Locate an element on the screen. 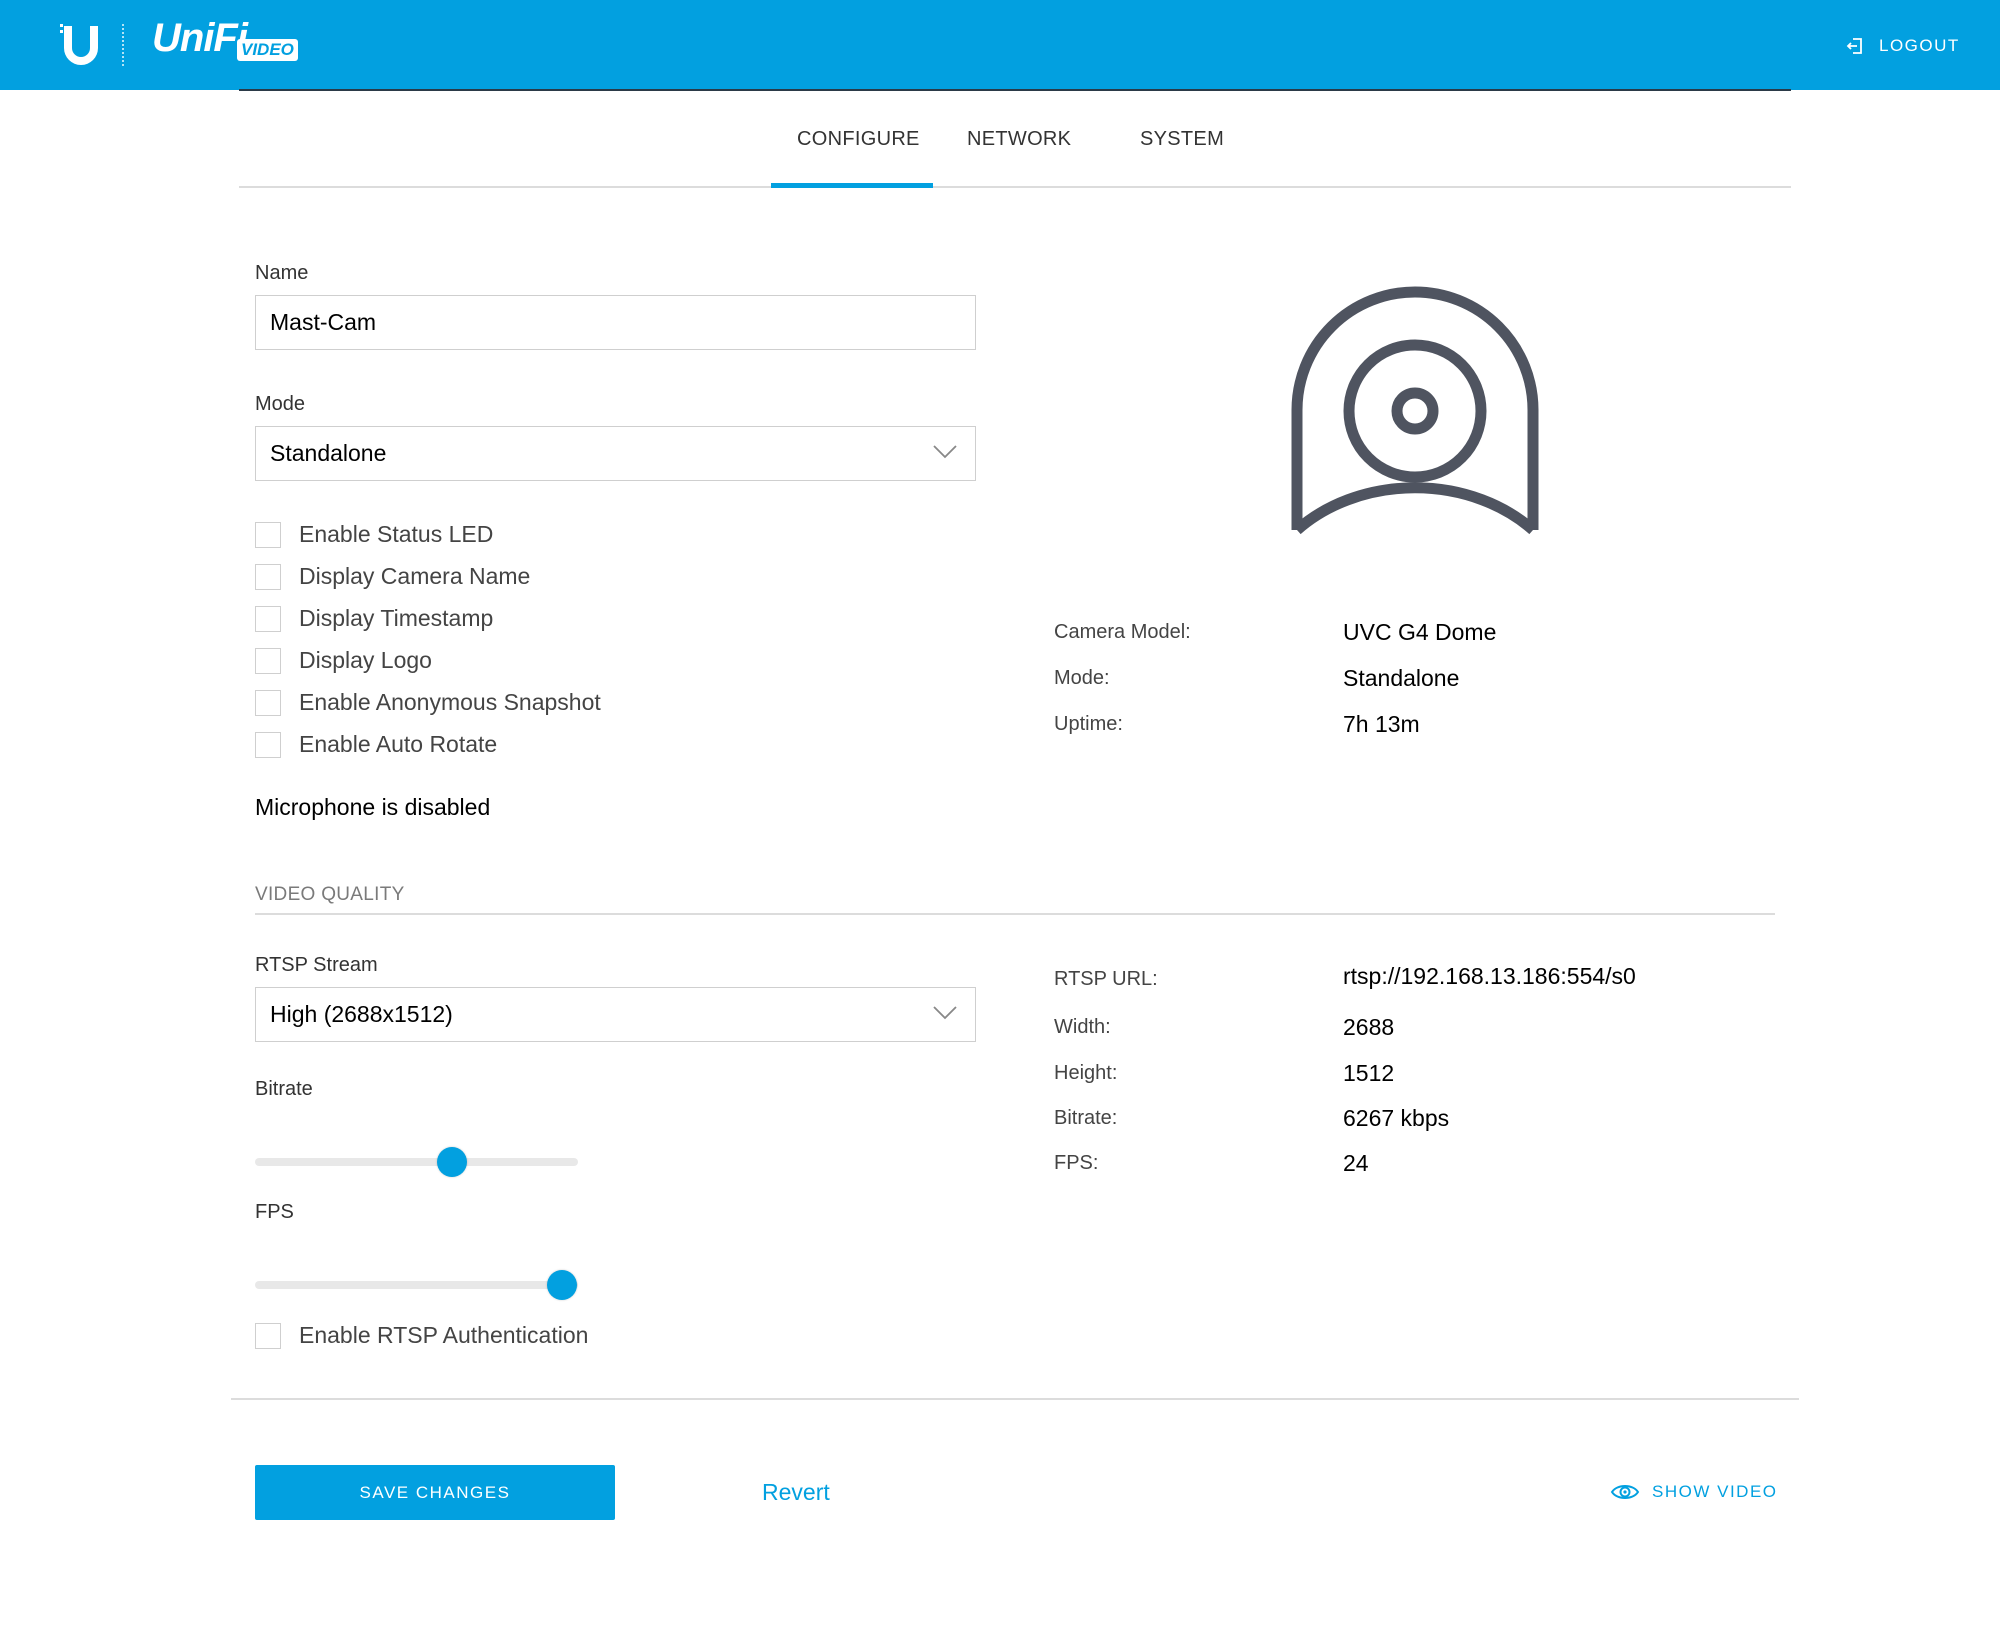  checkbox-label: Display Camera Name is located at coordinates (415, 576).